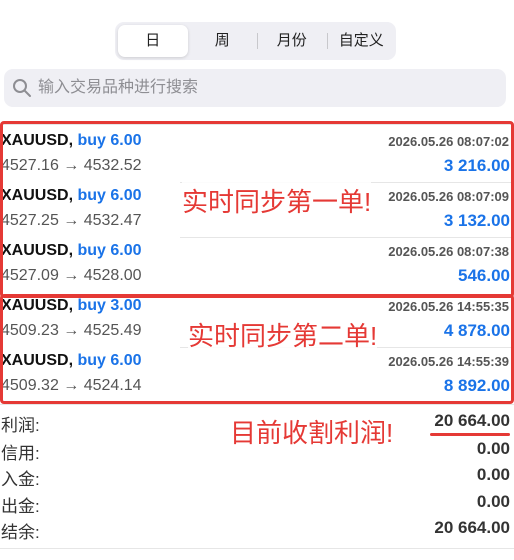 The image size is (514, 560). Describe the element at coordinates (292, 41) in the screenshot. I see `tab-month: 月份` at that location.